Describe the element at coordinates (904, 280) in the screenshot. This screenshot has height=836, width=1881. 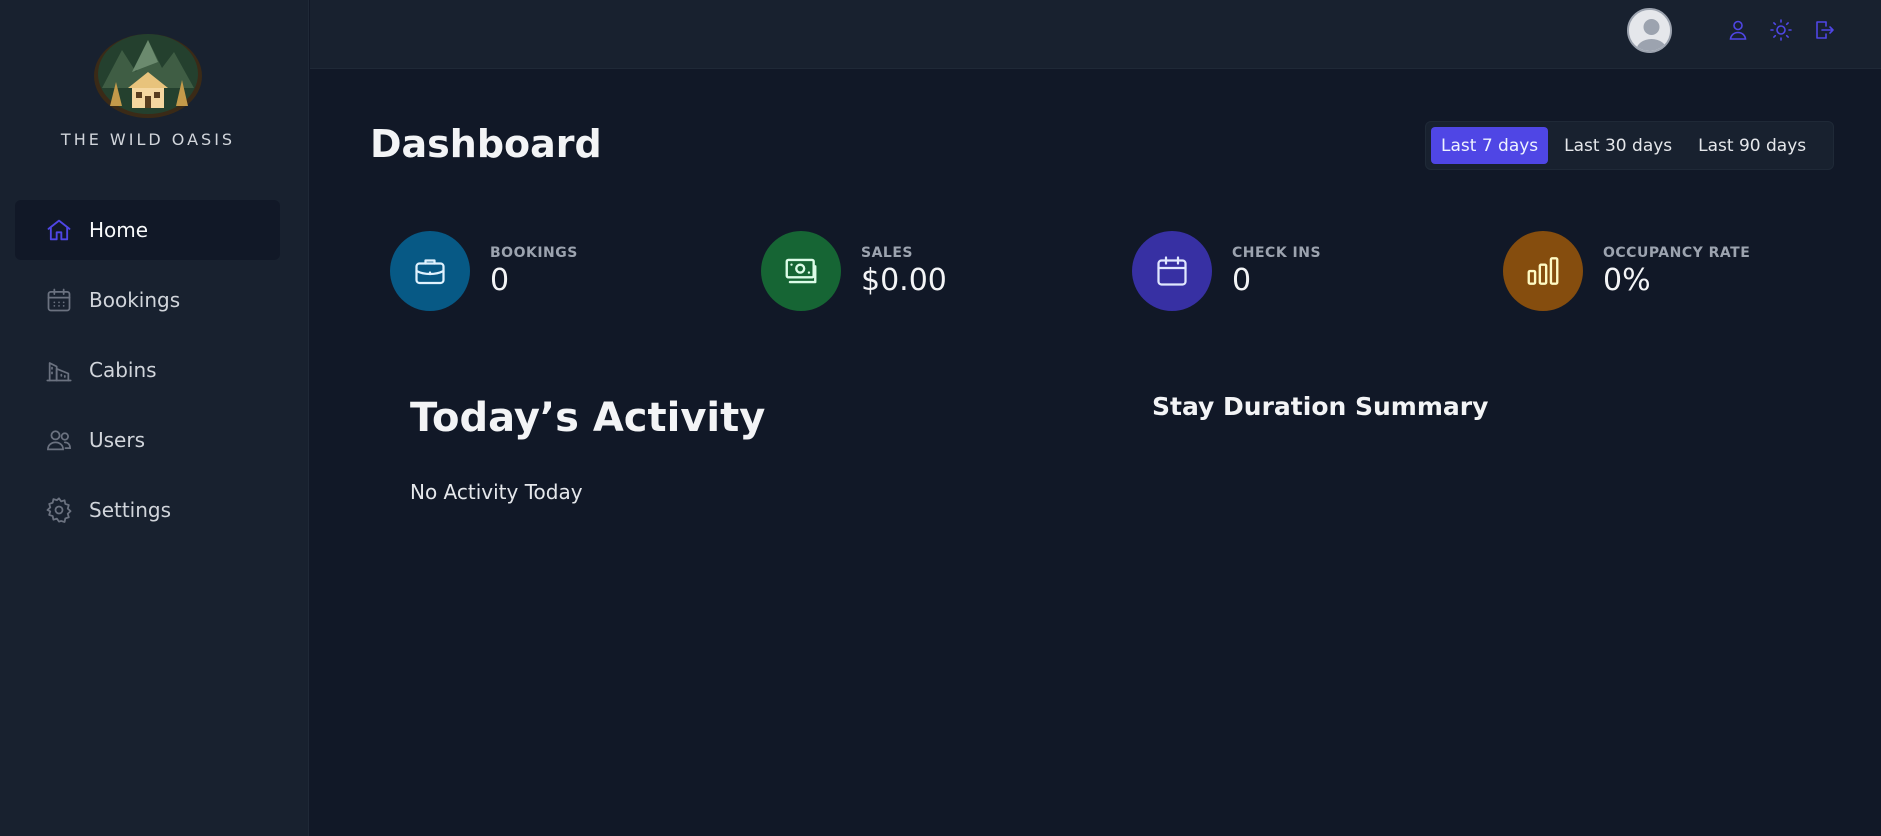
I see `stat-value: $0.00` at that location.